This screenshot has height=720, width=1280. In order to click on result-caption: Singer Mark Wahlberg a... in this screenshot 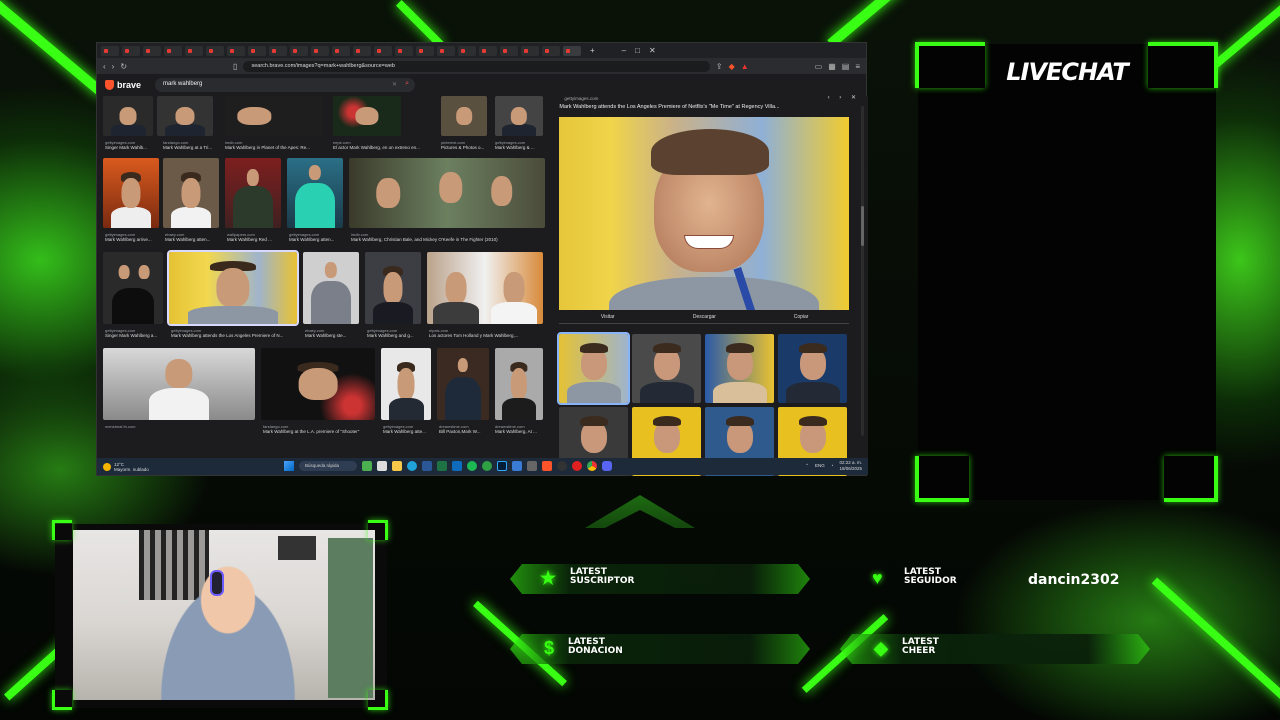, I will do `click(136, 335)`.